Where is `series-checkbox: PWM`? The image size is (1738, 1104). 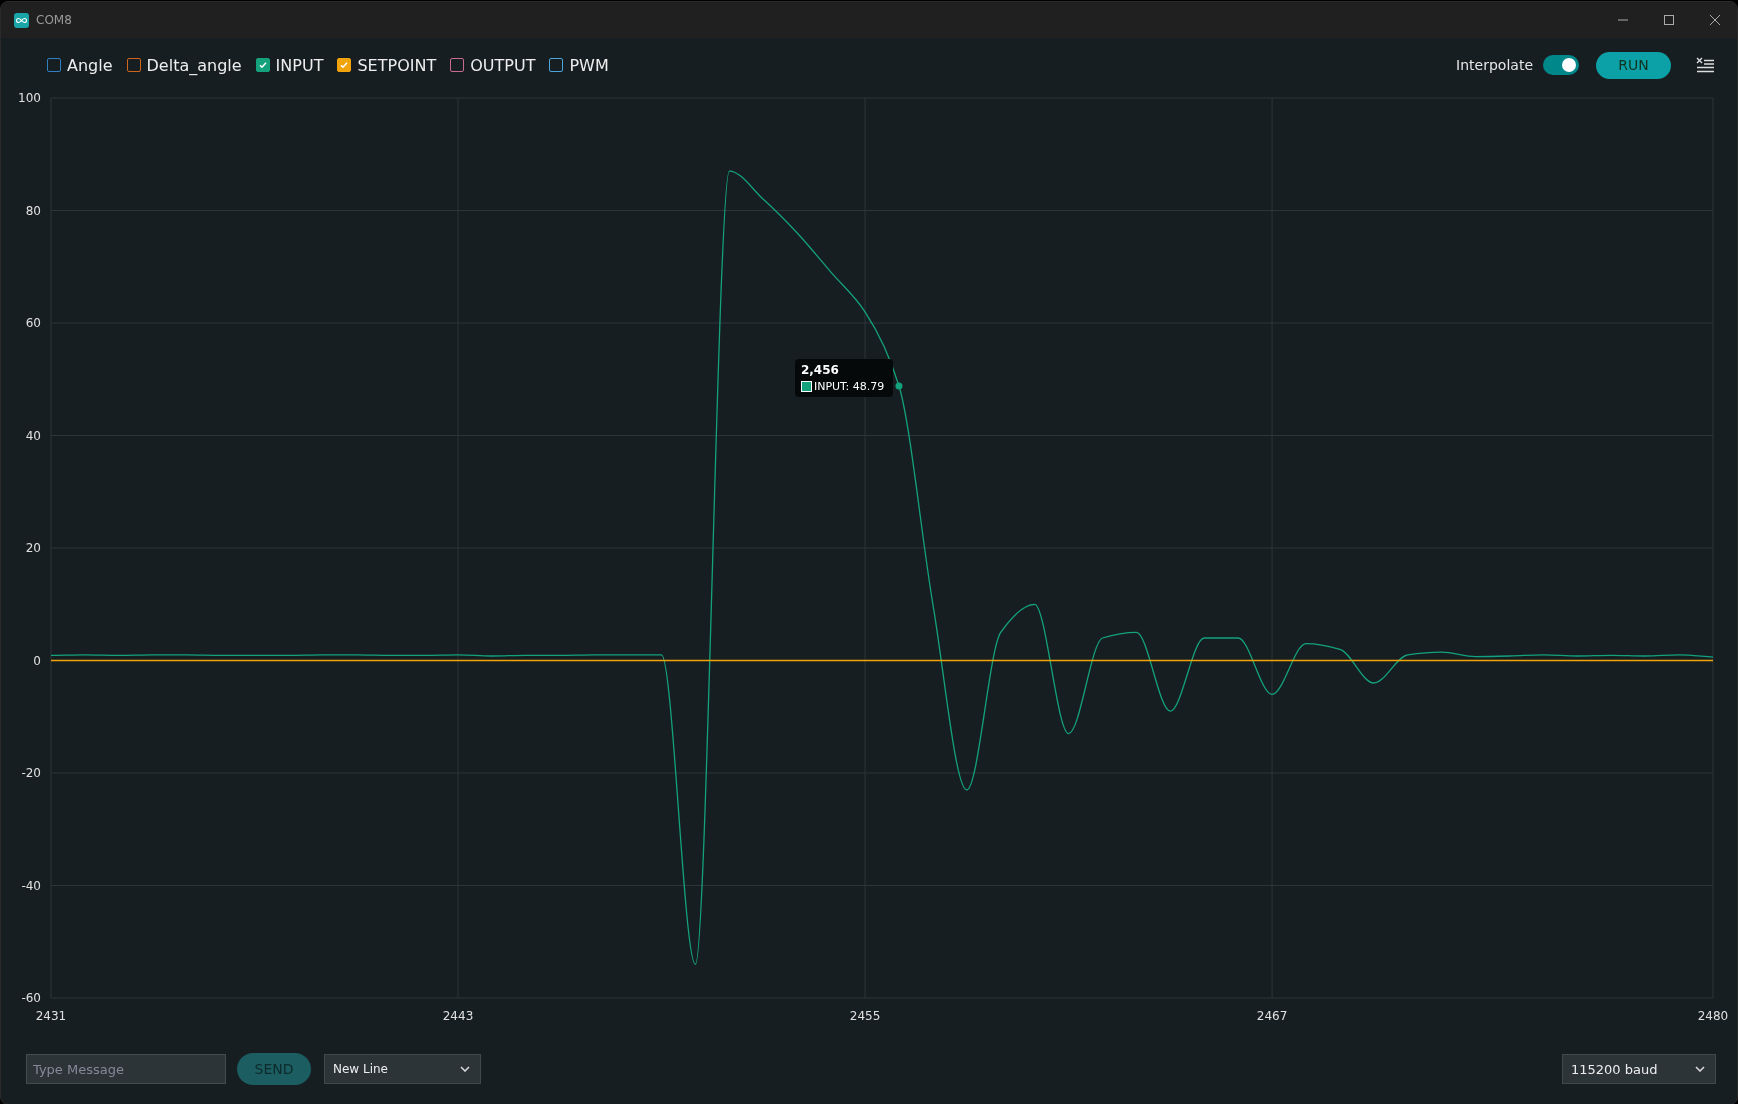 series-checkbox: PWM is located at coordinates (579, 65).